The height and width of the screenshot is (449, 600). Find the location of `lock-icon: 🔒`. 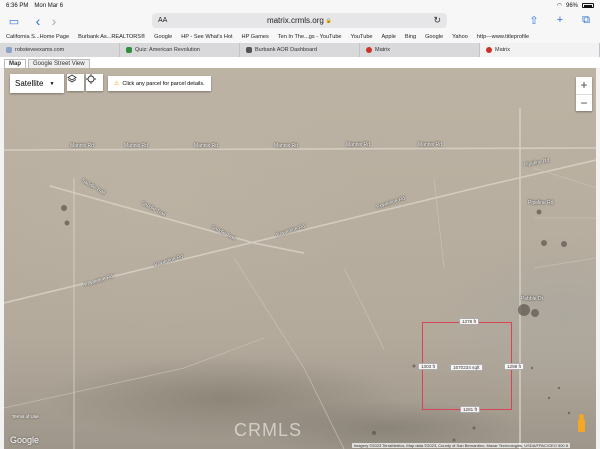

lock-icon: 🔒 is located at coordinates (329, 20).